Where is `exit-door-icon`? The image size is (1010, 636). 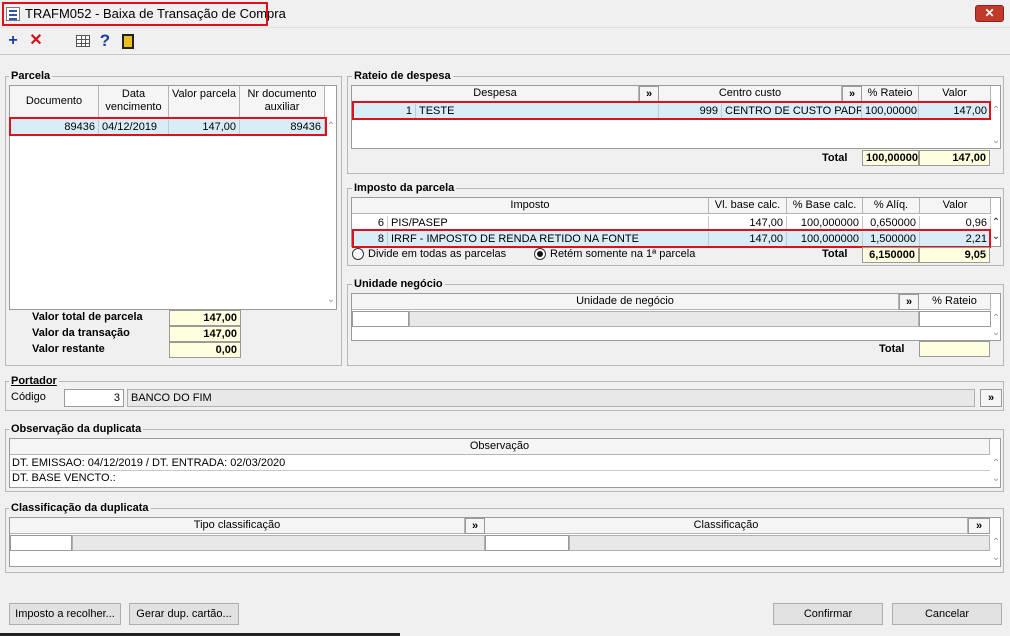
exit-door-icon is located at coordinates (128, 41).